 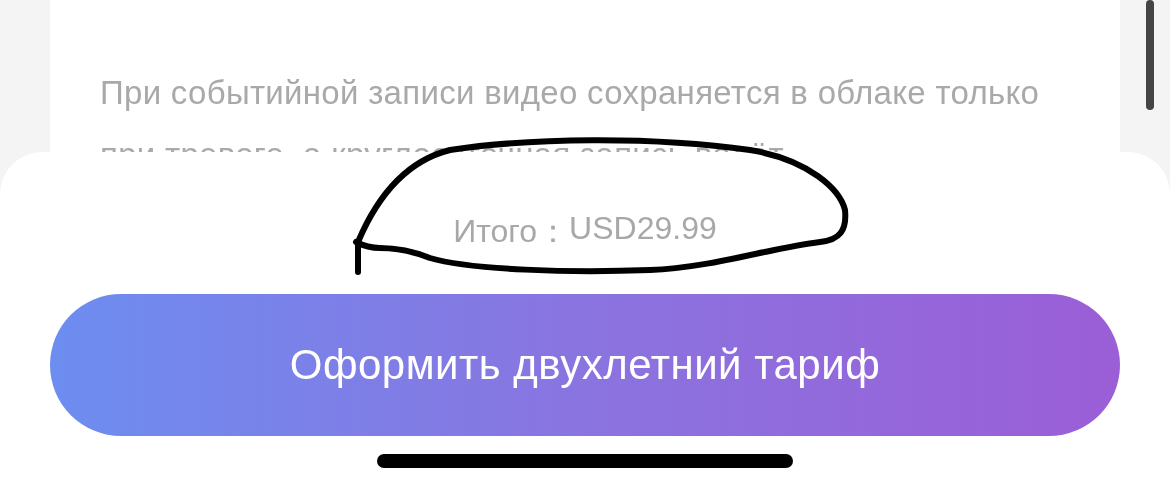 I want to click on total-value: USD29.99, so click(x=643, y=229).